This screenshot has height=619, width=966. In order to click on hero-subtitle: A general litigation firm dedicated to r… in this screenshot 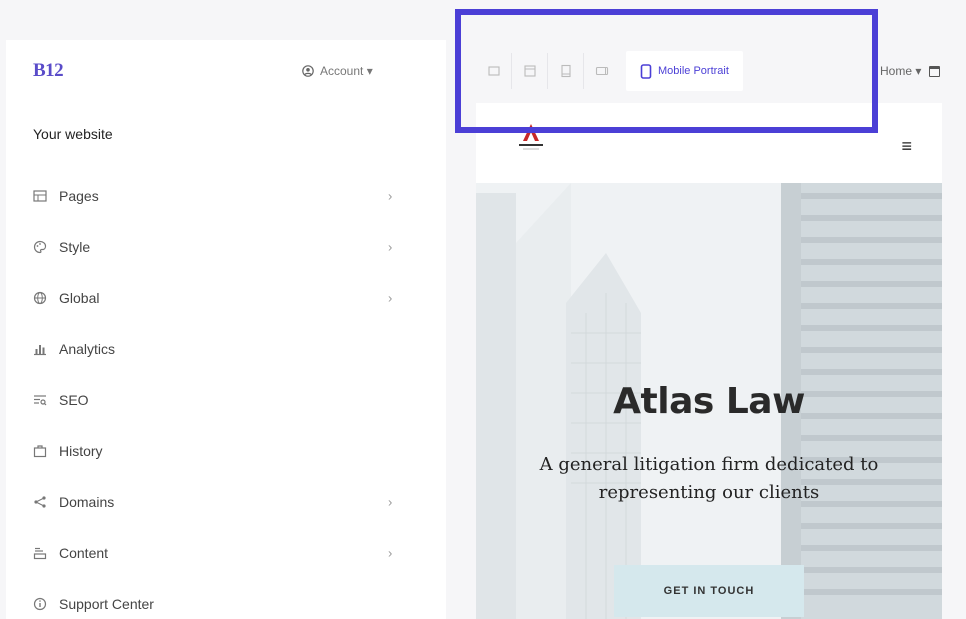, I will do `click(709, 478)`.